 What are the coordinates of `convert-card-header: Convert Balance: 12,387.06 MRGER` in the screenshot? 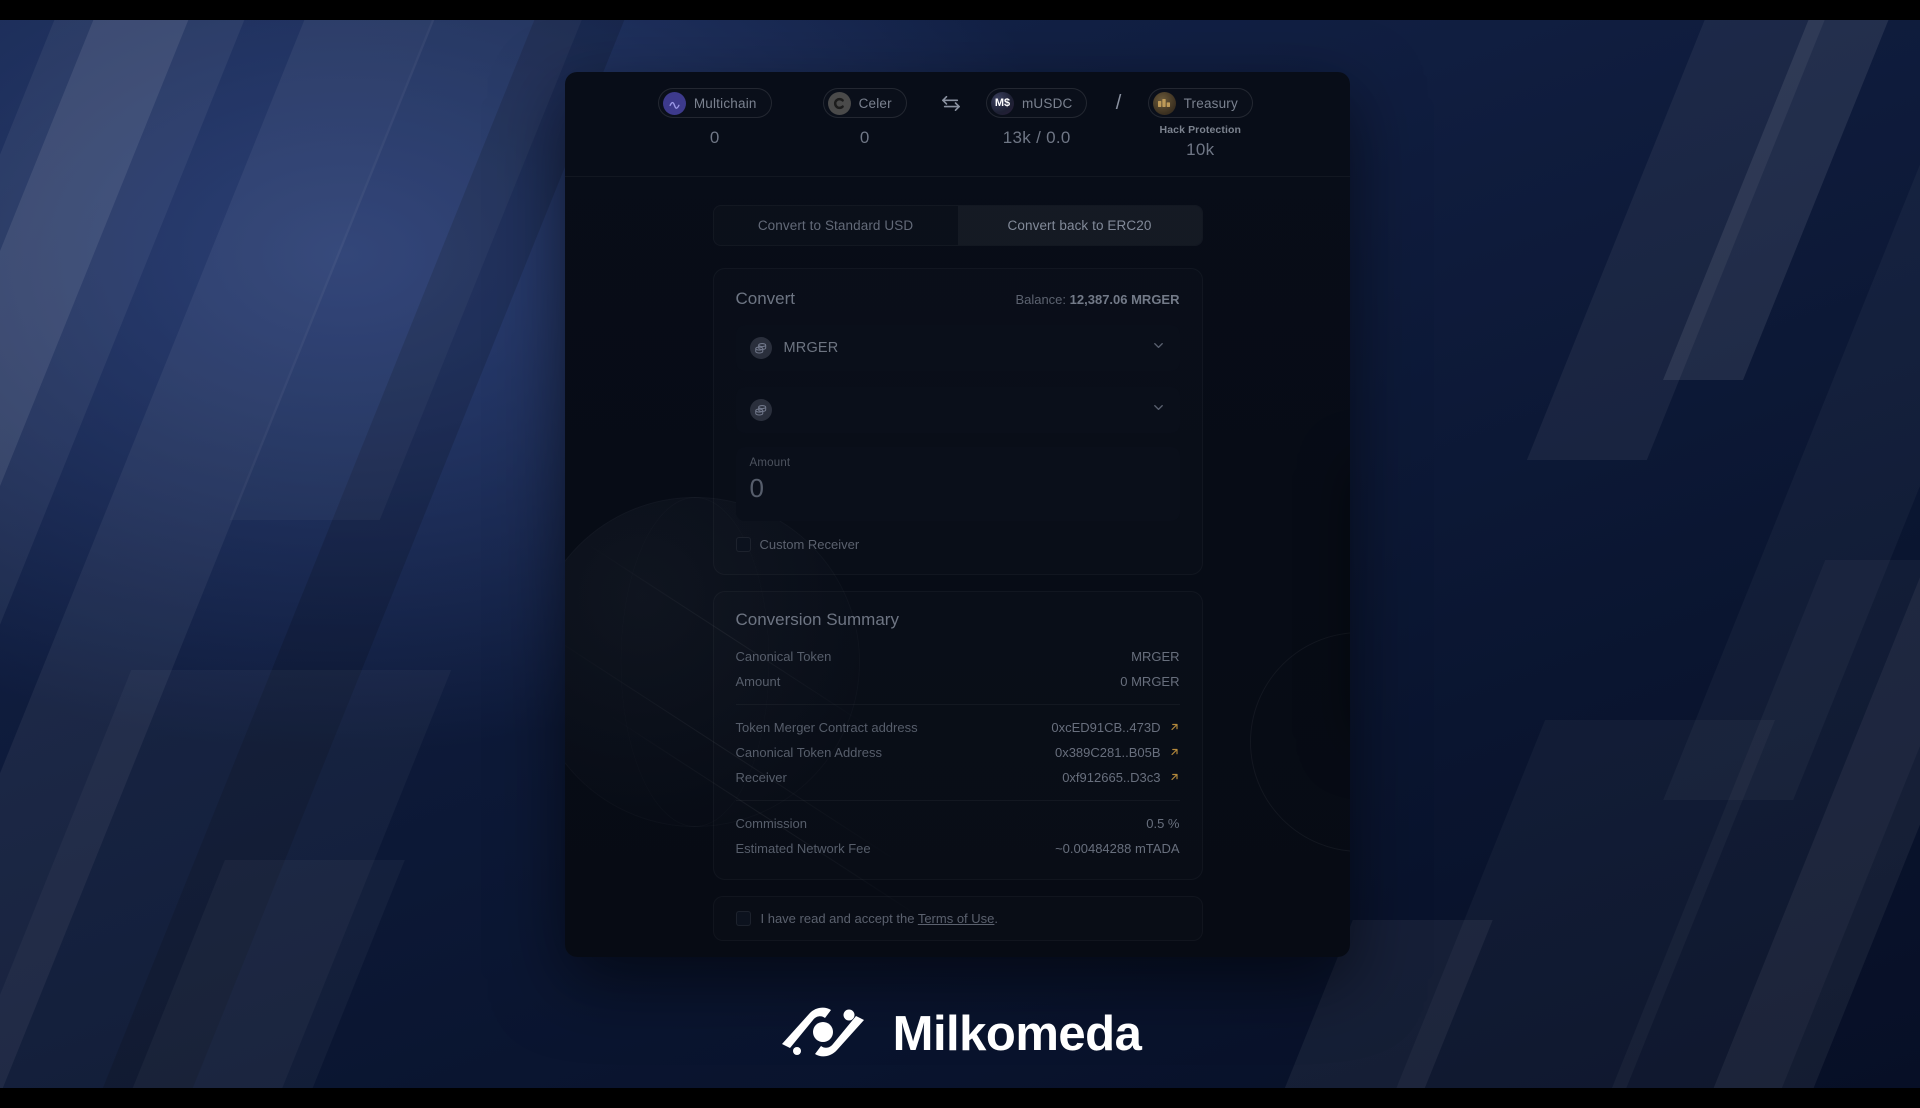 It's located at (958, 299).